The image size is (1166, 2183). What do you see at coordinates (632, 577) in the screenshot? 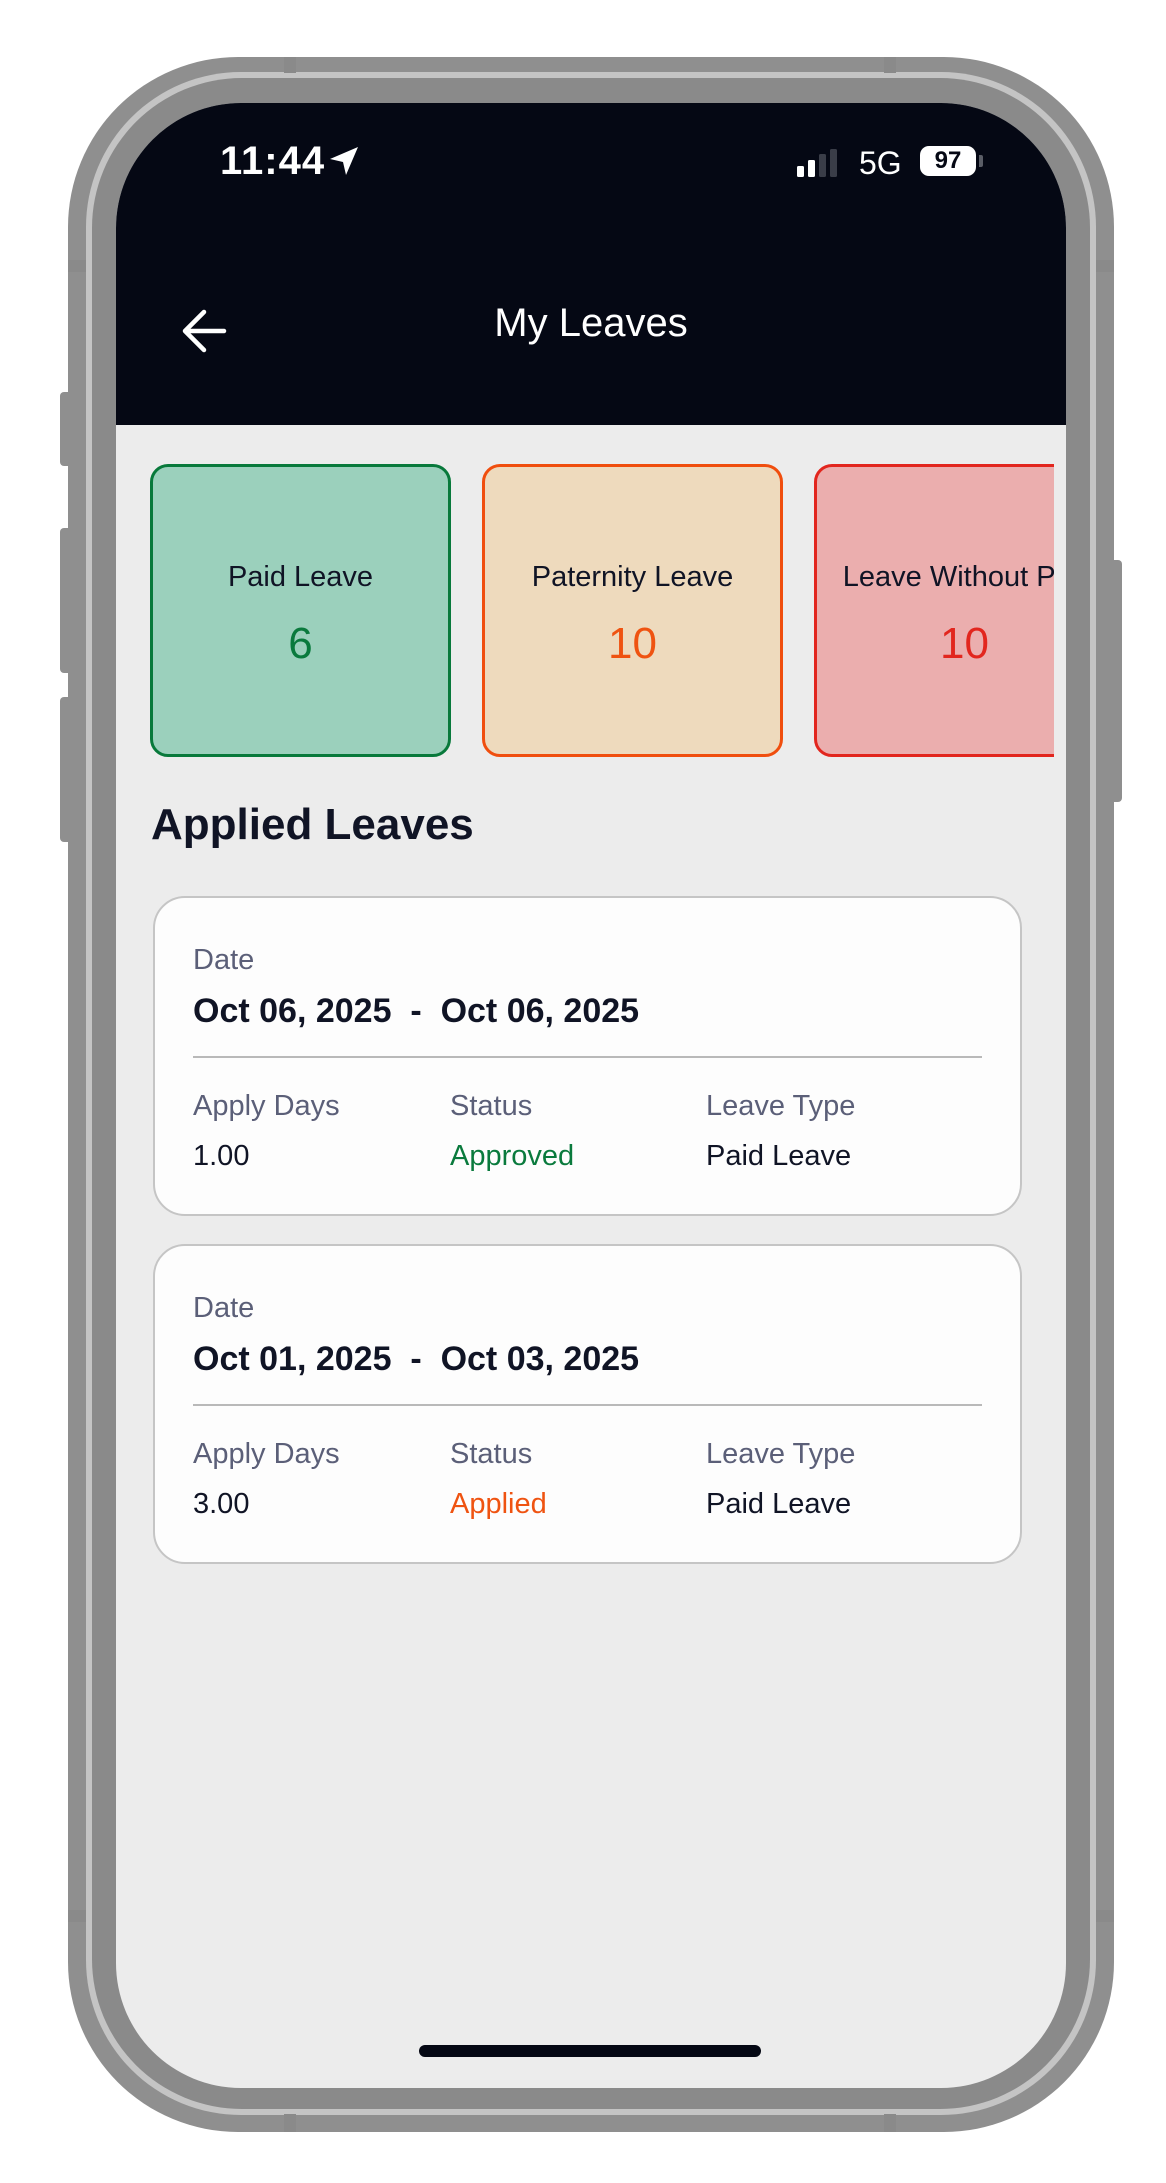
I see `leave-balance-name: Paternity Leave` at bounding box center [632, 577].